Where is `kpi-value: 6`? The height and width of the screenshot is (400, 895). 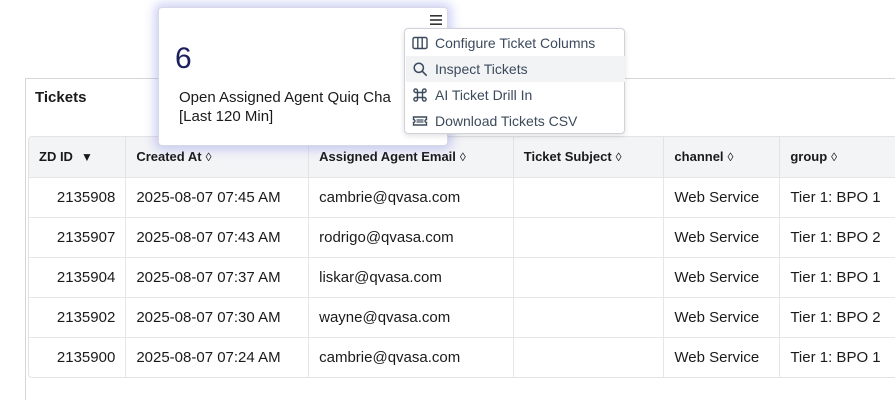 kpi-value: 6 is located at coordinates (183, 58).